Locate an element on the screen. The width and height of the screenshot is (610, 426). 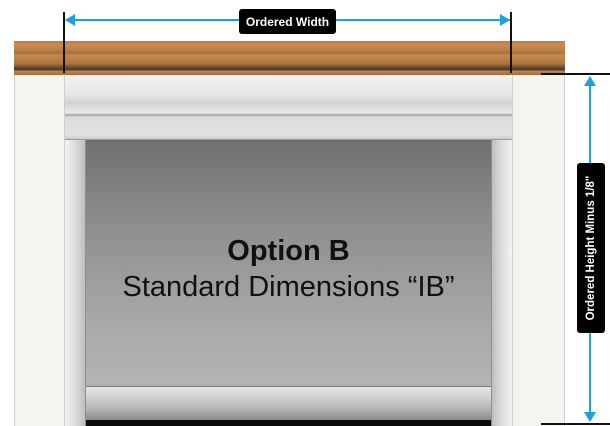
height-tick-bottom is located at coordinates (575, 424).